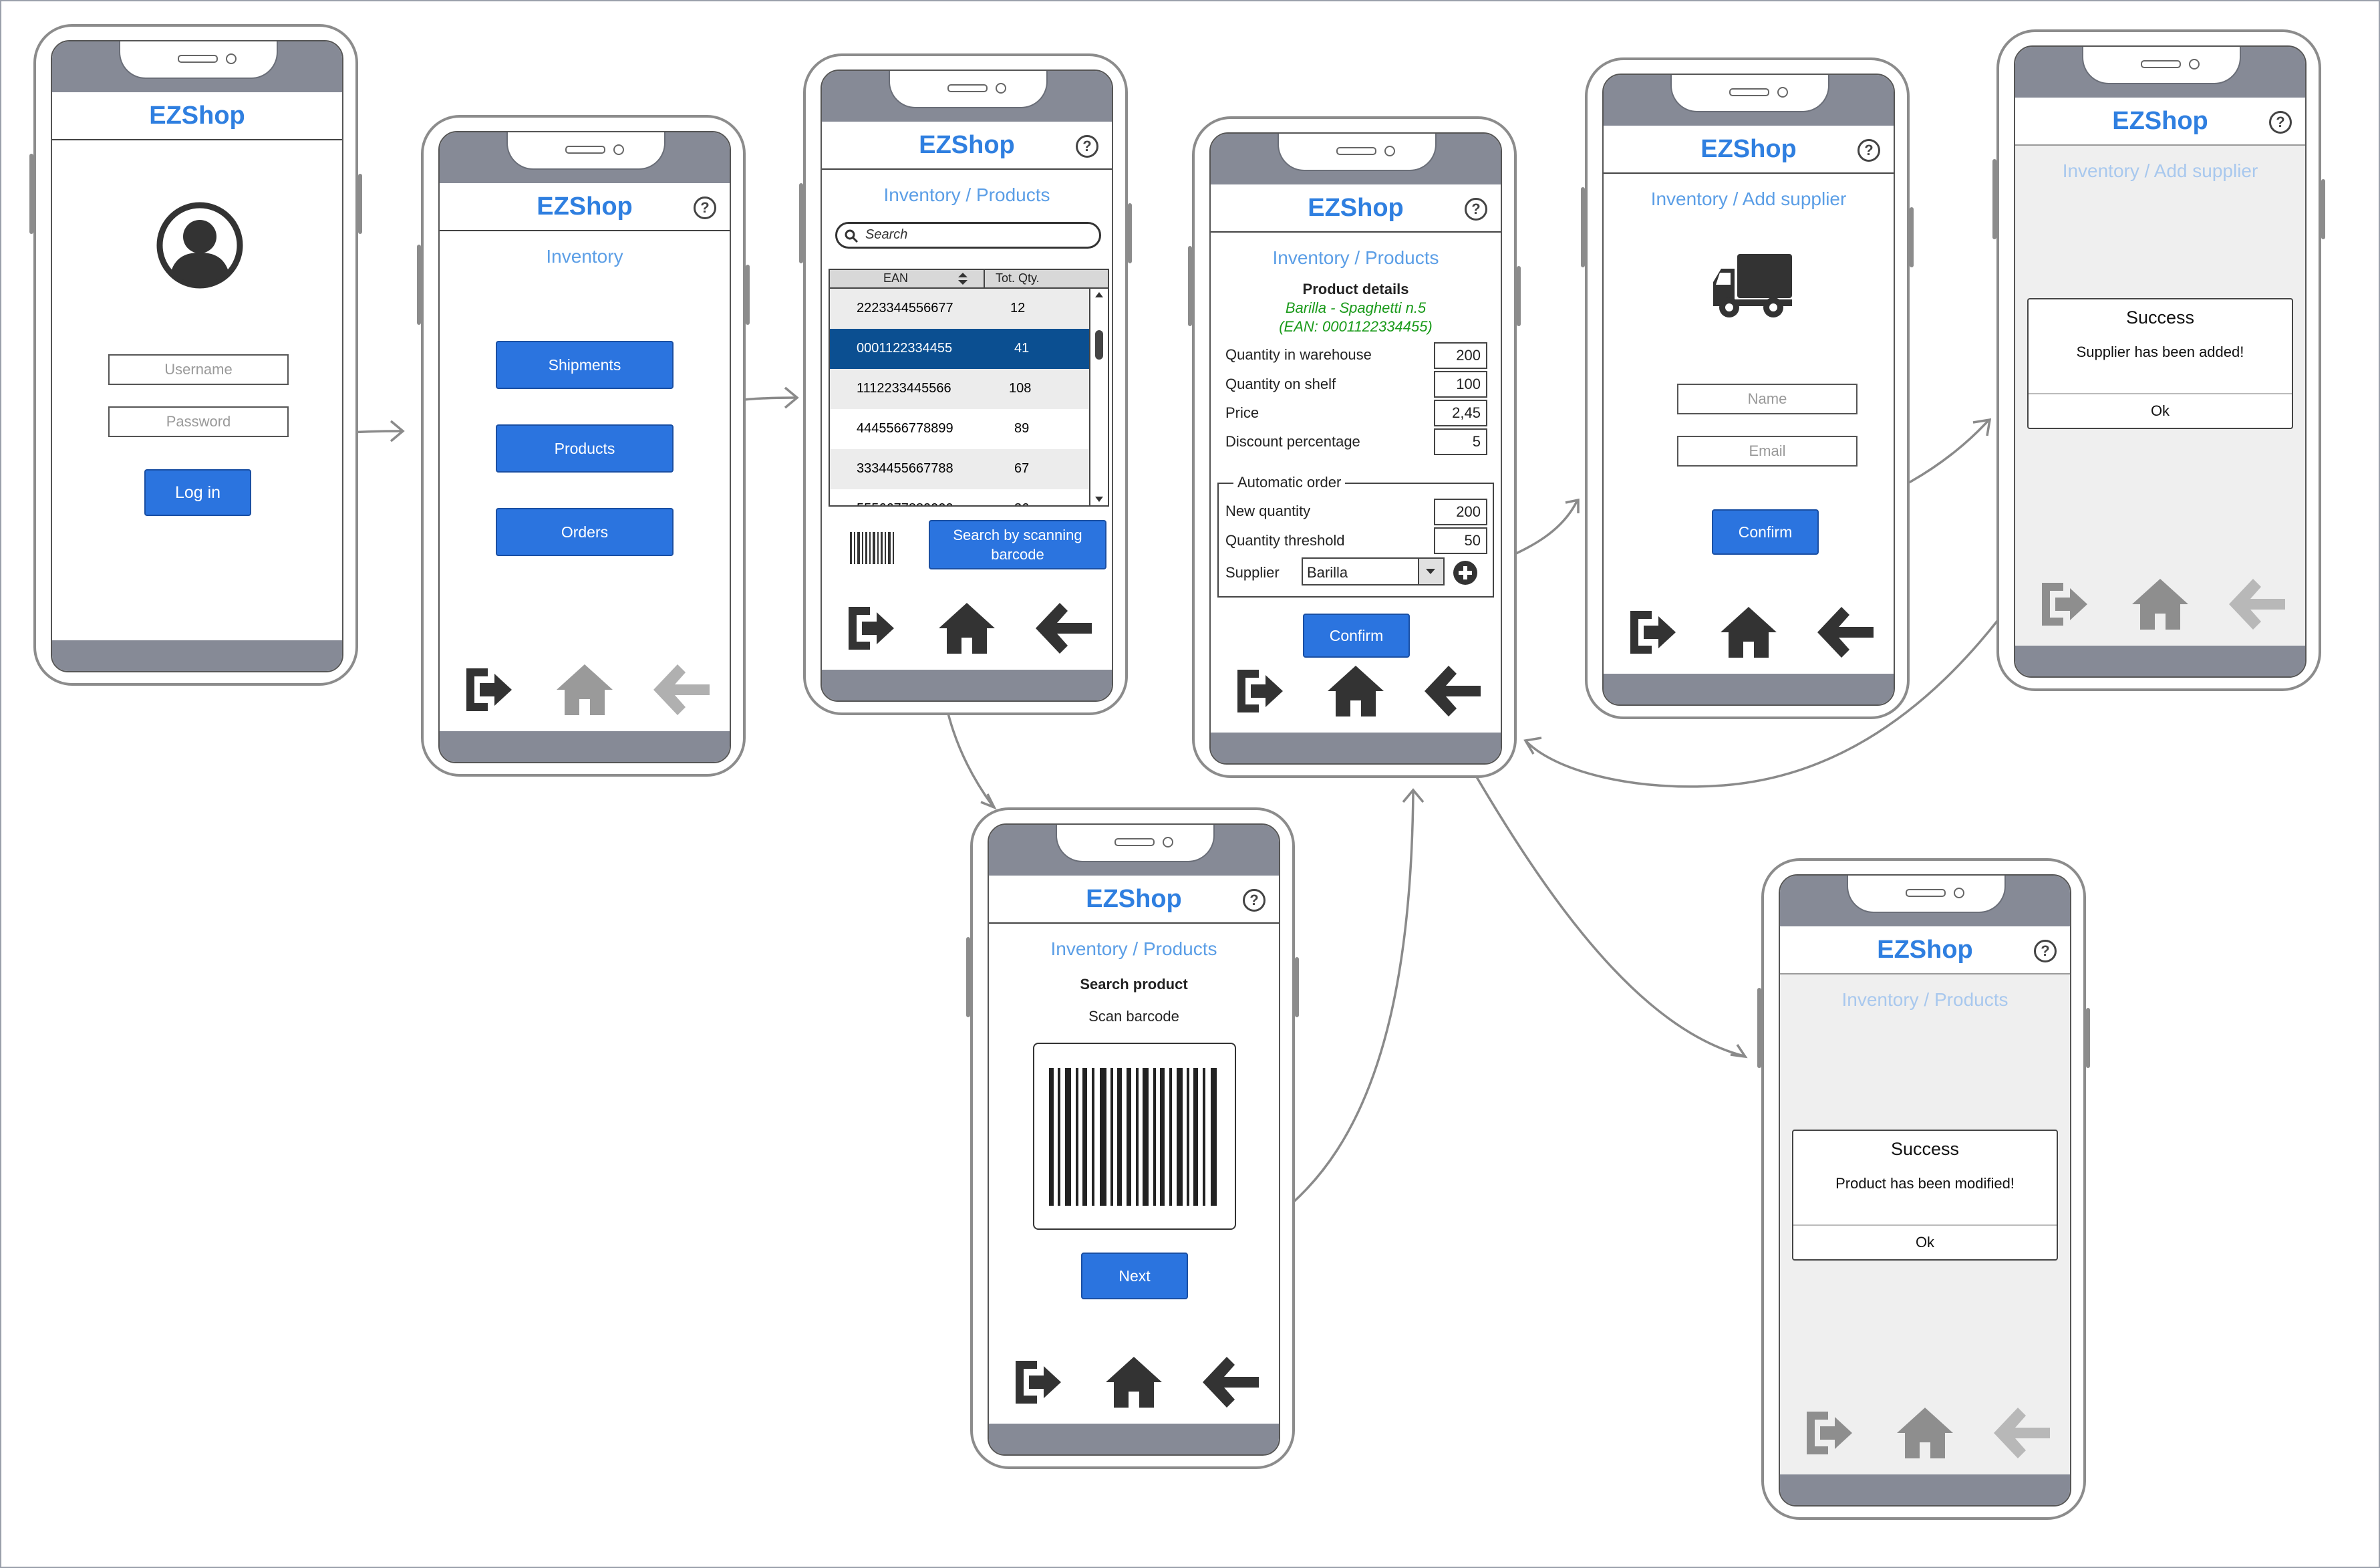  Describe the element at coordinates (1242, 412) in the screenshot. I see `field-label: Price` at that location.